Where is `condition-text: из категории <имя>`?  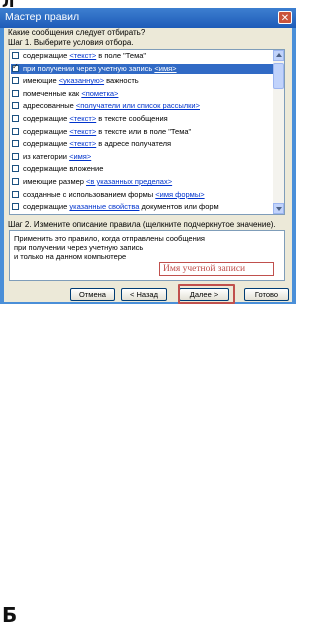
condition-text: из категории <имя> is located at coordinates (57, 157).